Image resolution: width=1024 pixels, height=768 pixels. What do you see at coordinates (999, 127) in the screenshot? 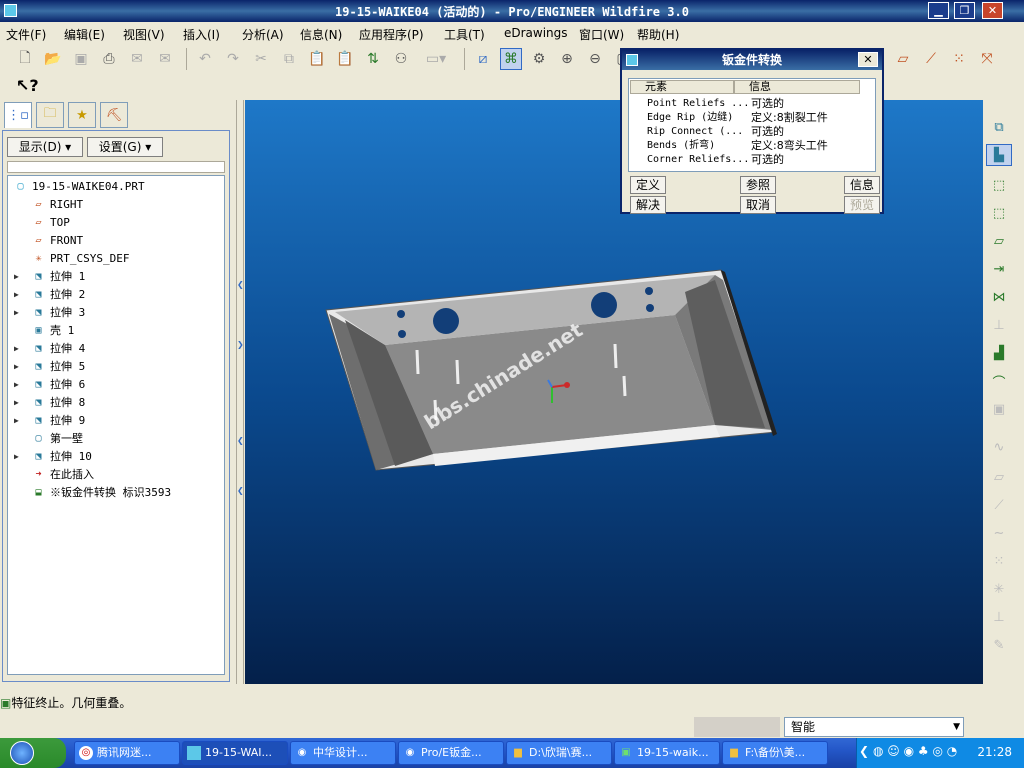
I see `sheetmetal-conversion-icon: ⧉` at bounding box center [999, 127].